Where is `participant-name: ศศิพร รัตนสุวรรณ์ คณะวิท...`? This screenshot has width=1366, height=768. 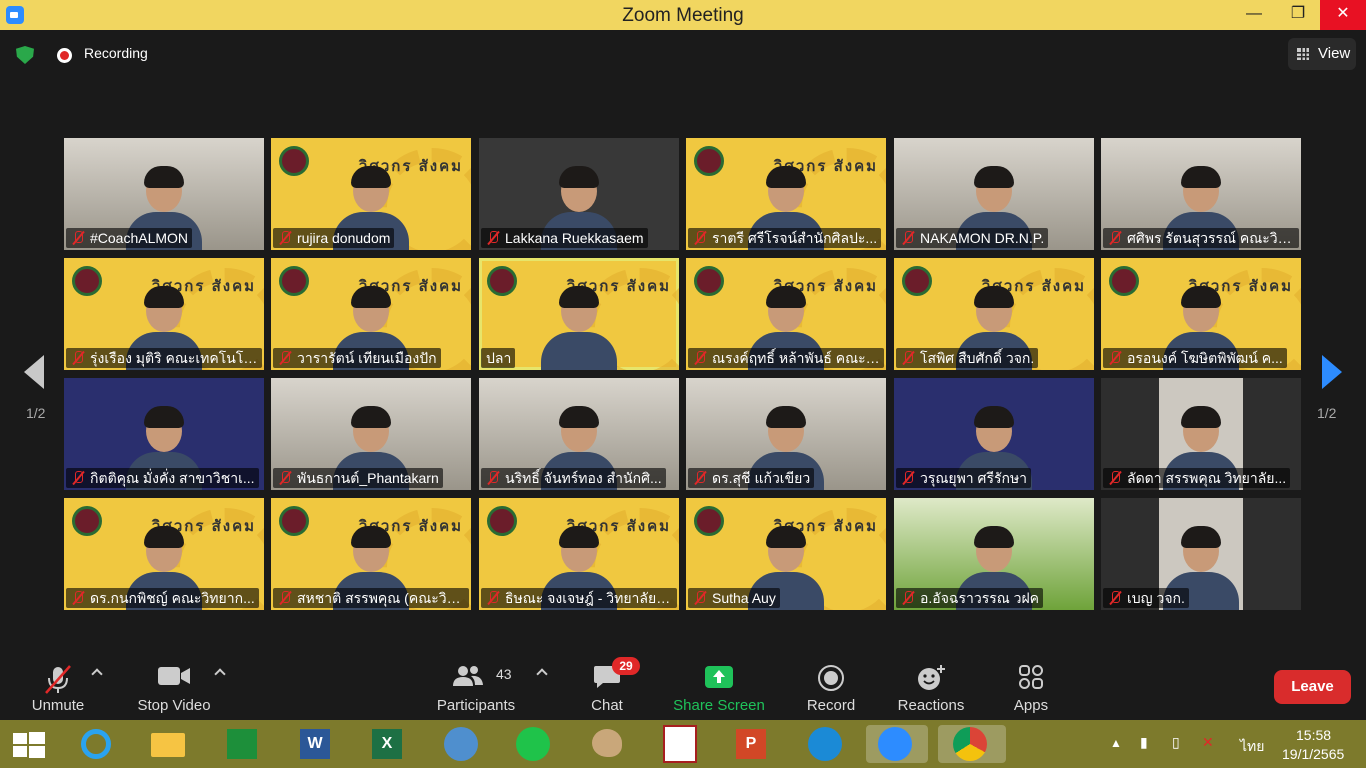
participant-name: ศศิพร รัตนสุวรรณ์ คณะวิท... is located at coordinates (1201, 238).